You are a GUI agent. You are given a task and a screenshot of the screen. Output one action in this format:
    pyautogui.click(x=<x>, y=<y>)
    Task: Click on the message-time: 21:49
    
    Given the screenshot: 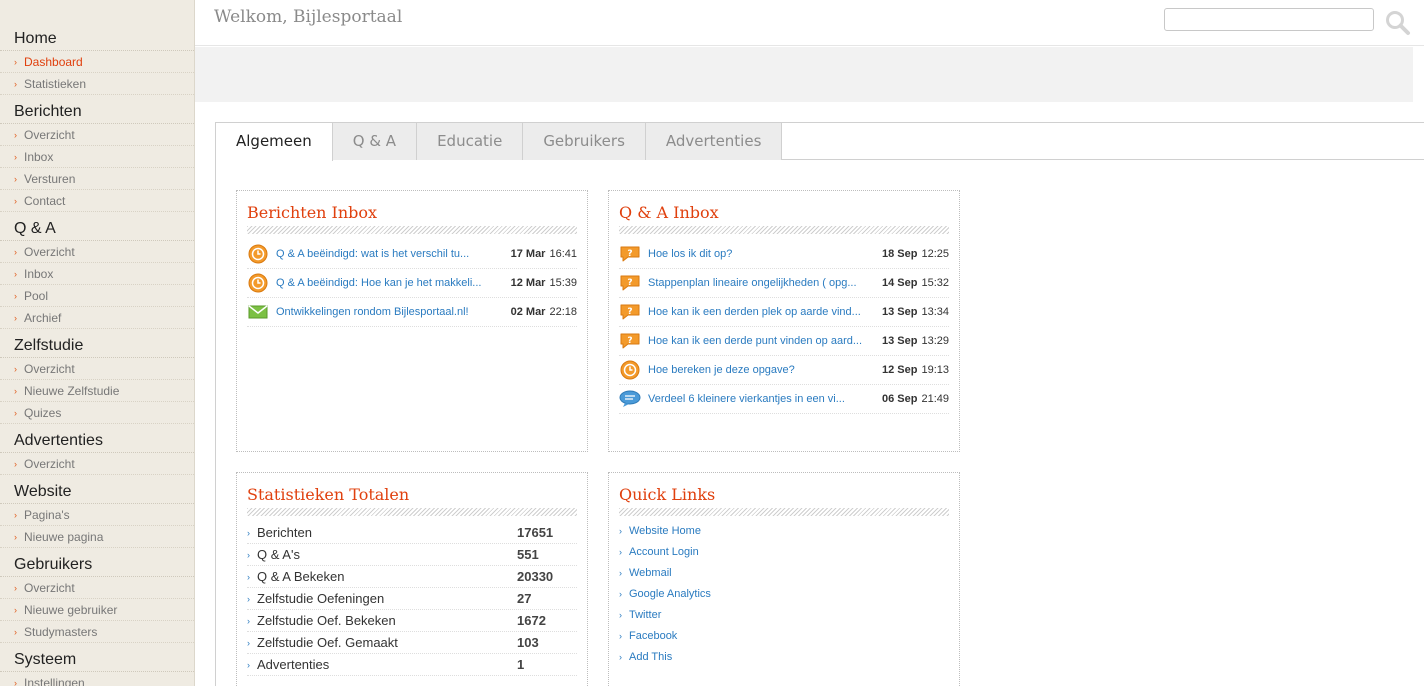 What is the action you would take?
    pyautogui.click(x=935, y=399)
    